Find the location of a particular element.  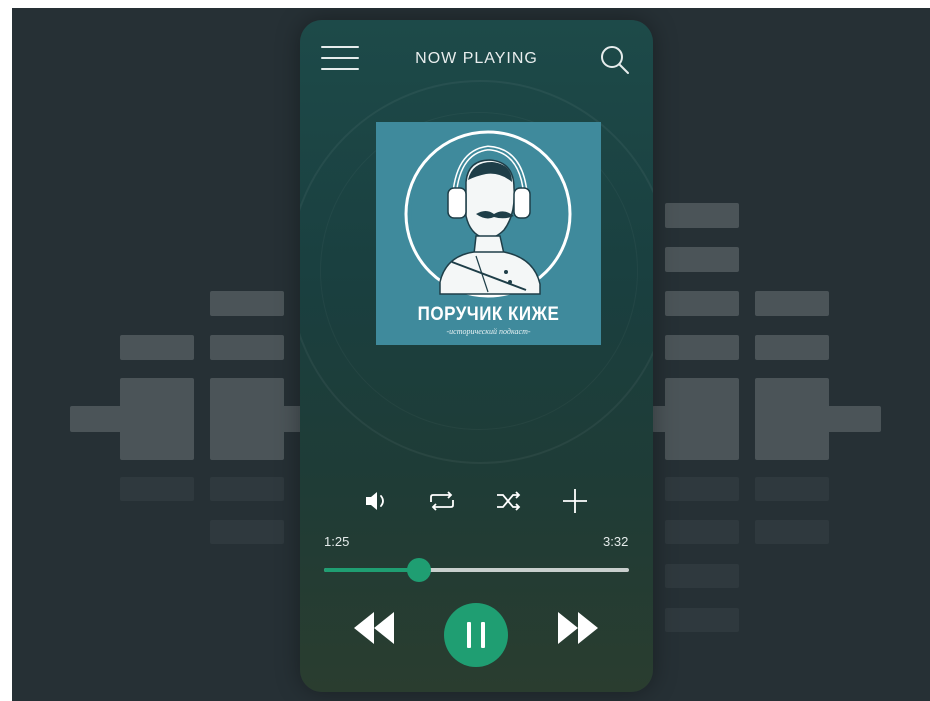

fast-forward-button is located at coordinates (578, 630).